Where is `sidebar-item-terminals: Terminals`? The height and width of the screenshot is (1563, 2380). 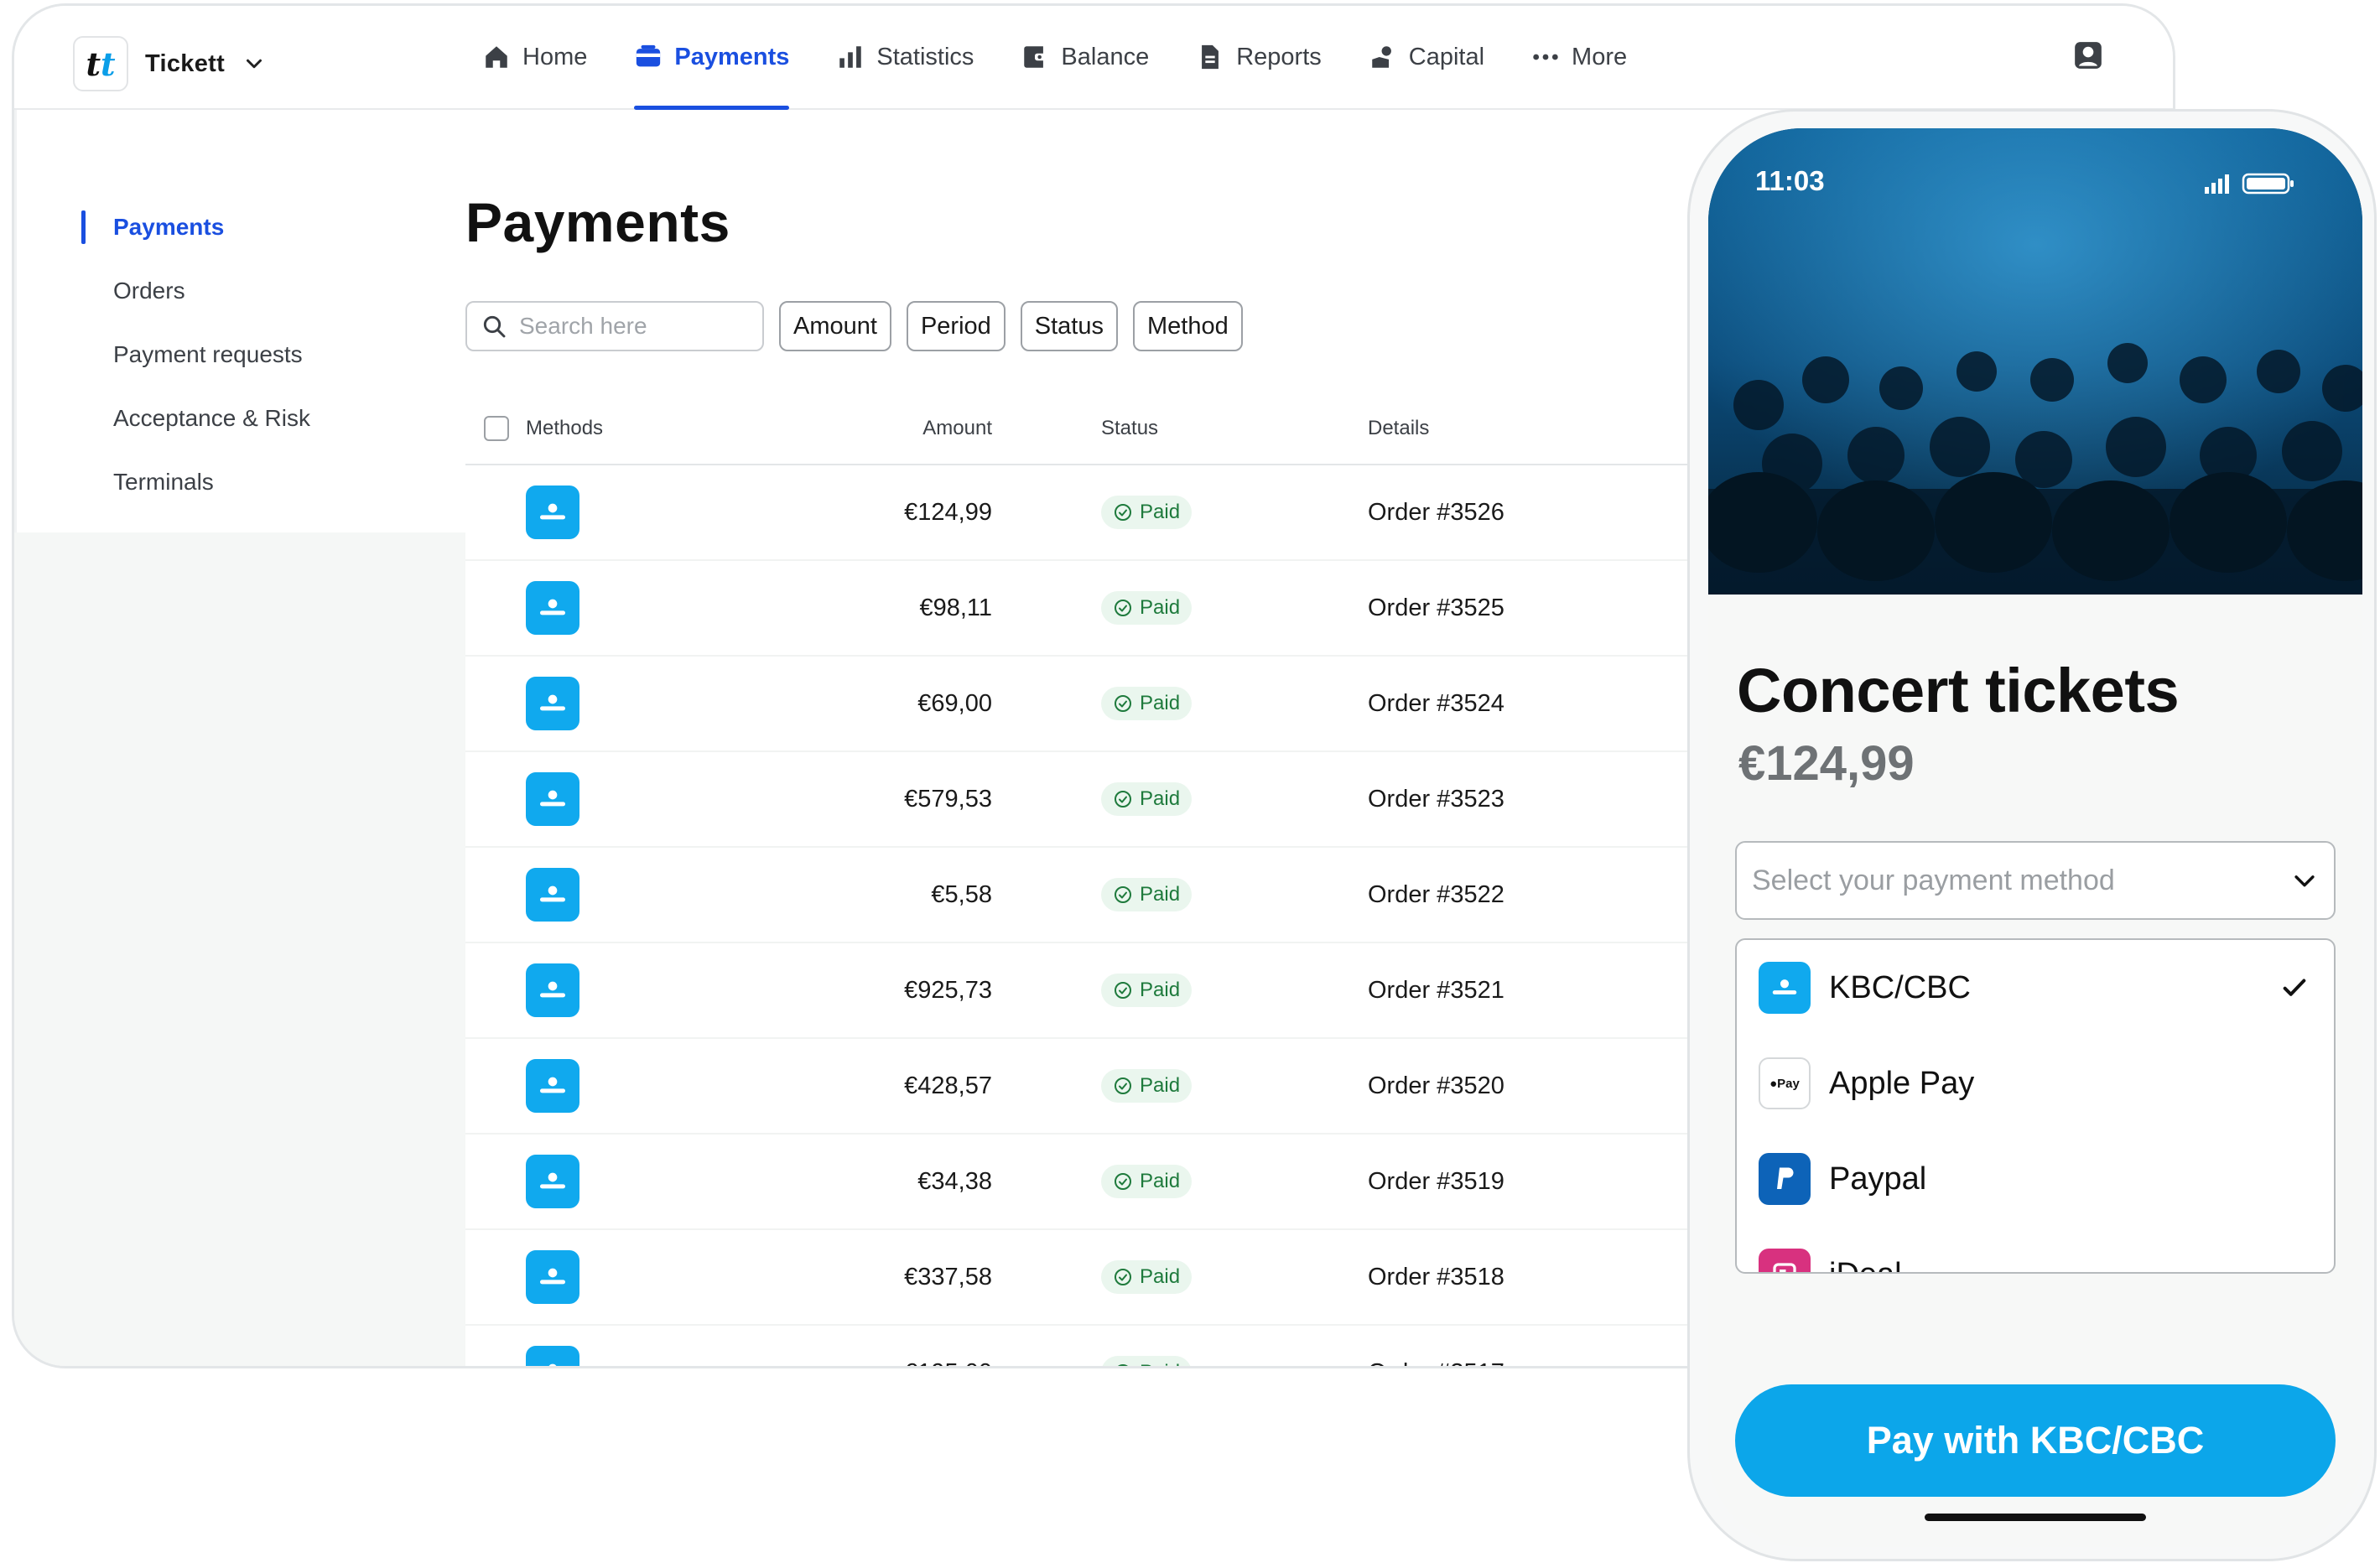 sidebar-item-terminals: Terminals is located at coordinates (195, 482).